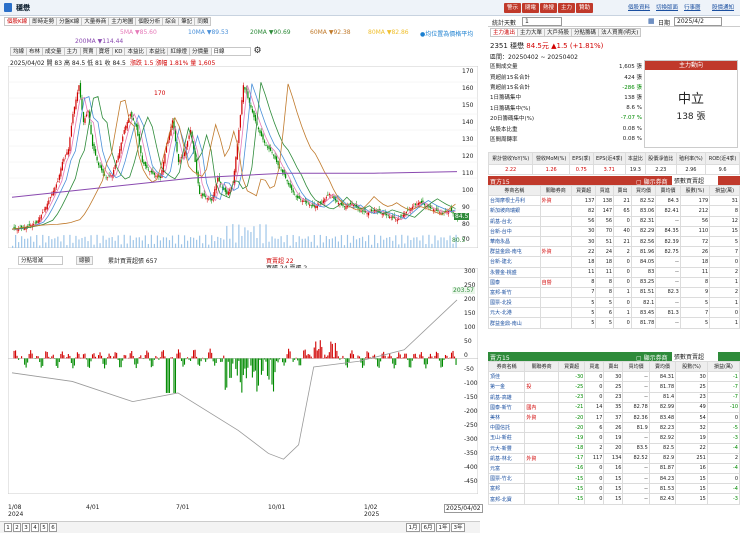  What do you see at coordinates (118, 51) in the screenshot?
I see `ct-kd: KD` at bounding box center [118, 51].